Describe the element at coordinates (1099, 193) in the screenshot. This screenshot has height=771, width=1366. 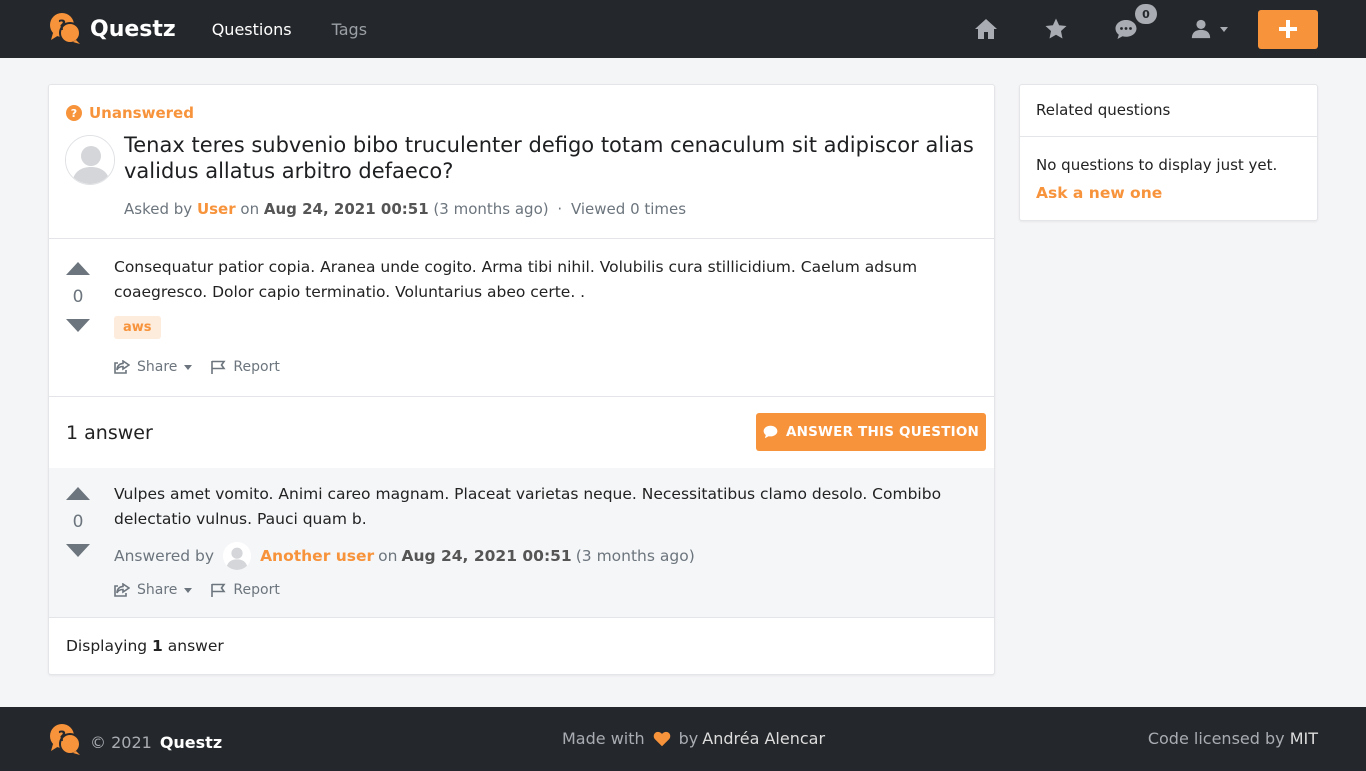
I see `ask-new-question-link: Ask a new one` at that location.